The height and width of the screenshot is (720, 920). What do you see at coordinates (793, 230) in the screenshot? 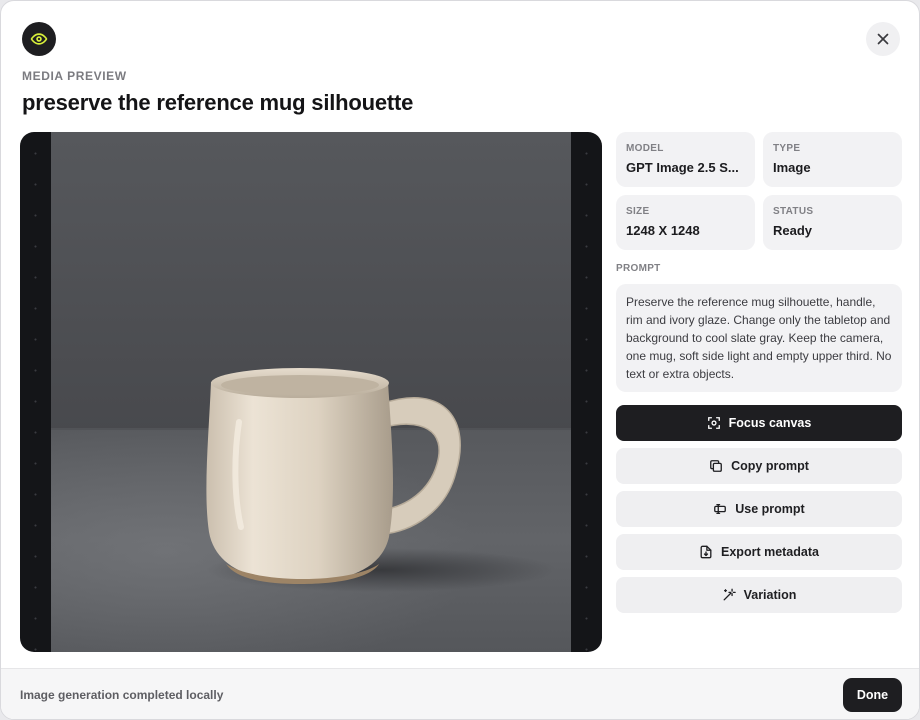
I see `meta-value: Ready` at bounding box center [793, 230].